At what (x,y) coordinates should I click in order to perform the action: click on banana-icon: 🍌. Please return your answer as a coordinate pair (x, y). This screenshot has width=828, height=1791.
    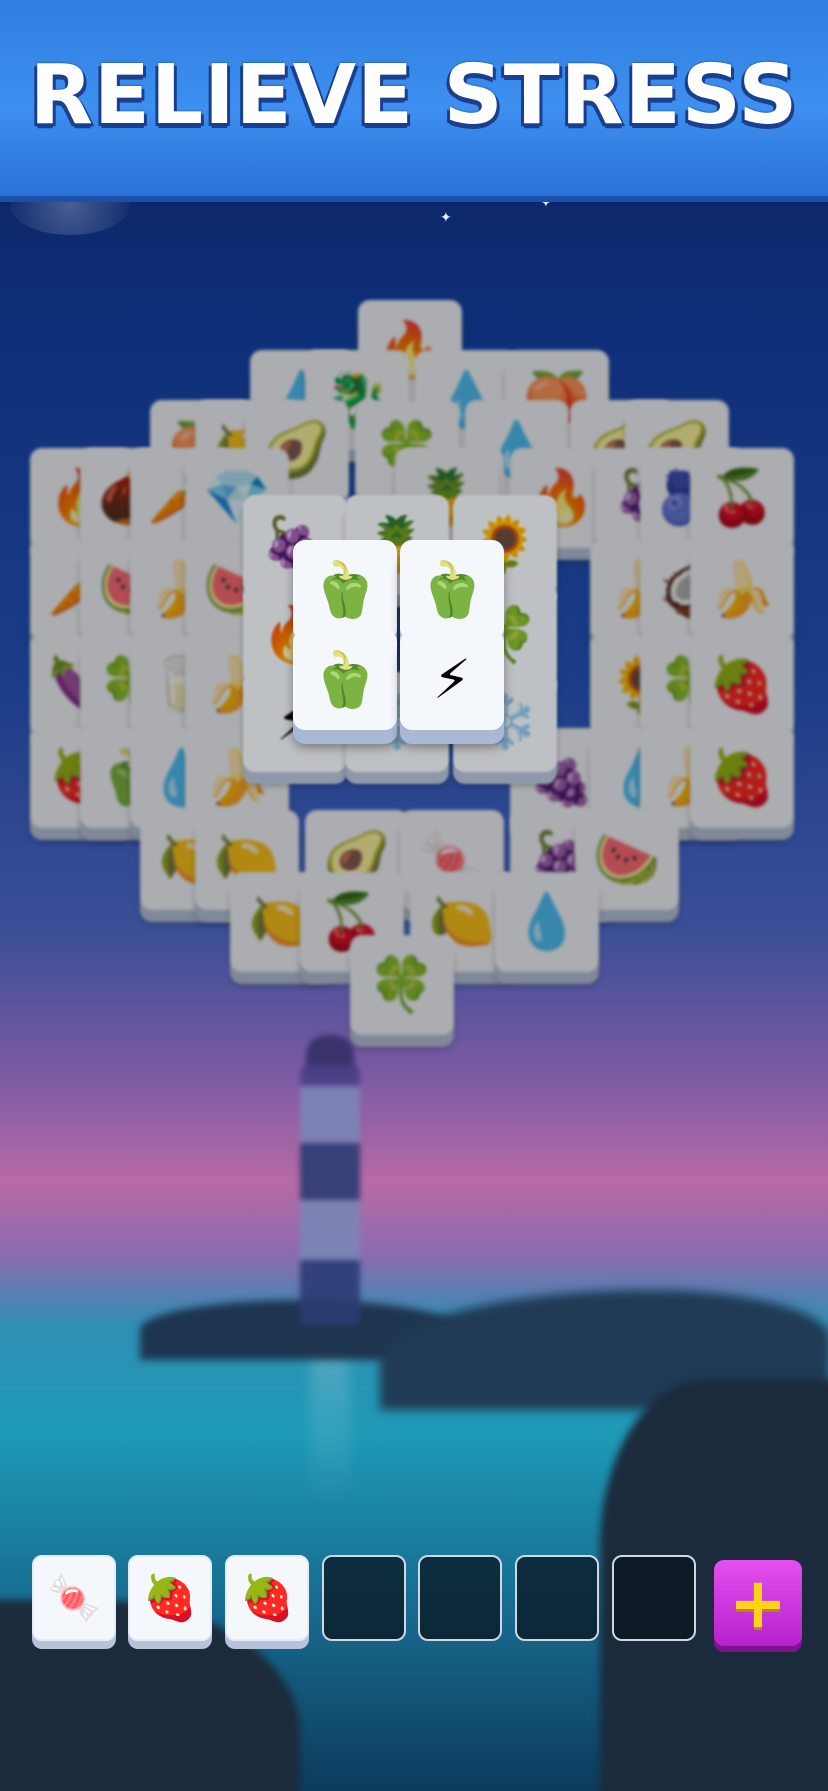
    Looking at the image, I should click on (742, 589).